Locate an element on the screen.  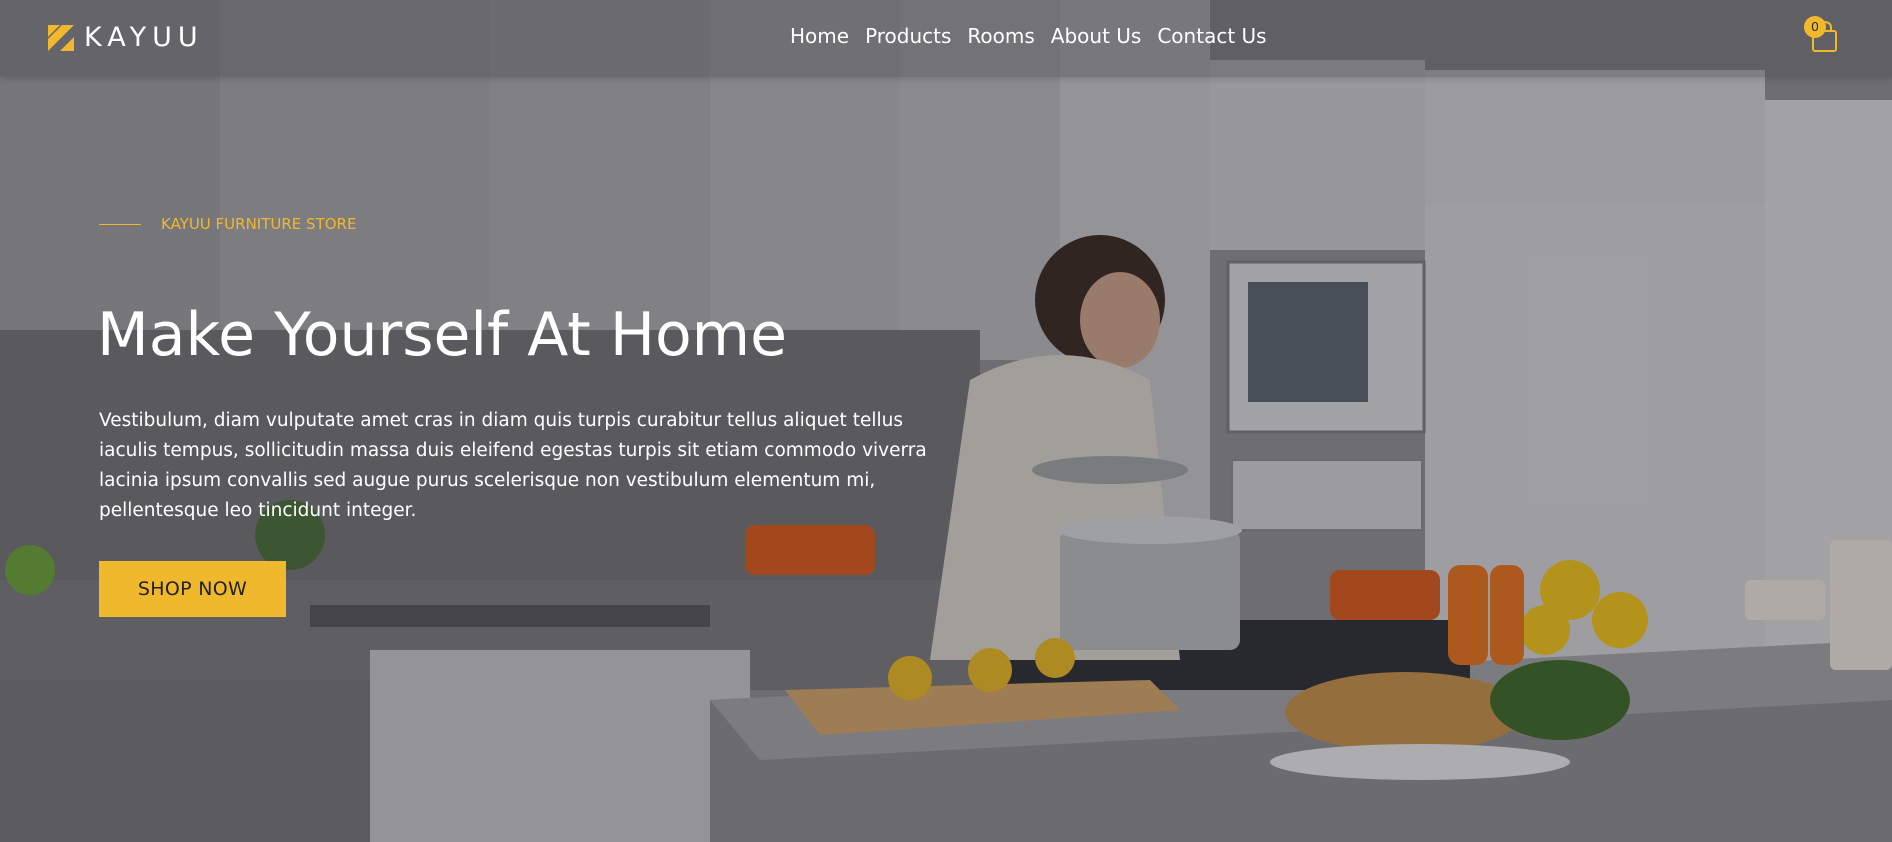
cart-count-badge: 0 is located at coordinates (1815, 27).